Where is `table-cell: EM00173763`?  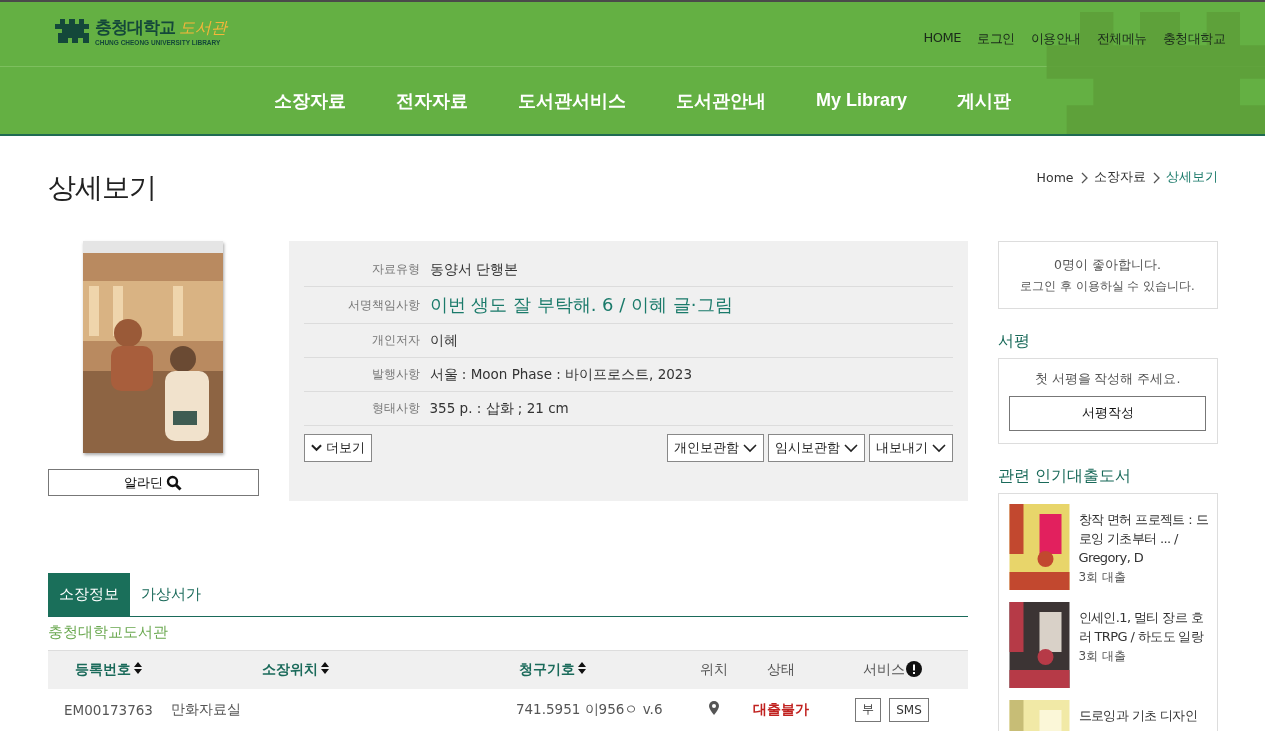 table-cell: EM00173763 is located at coordinates (108, 709).